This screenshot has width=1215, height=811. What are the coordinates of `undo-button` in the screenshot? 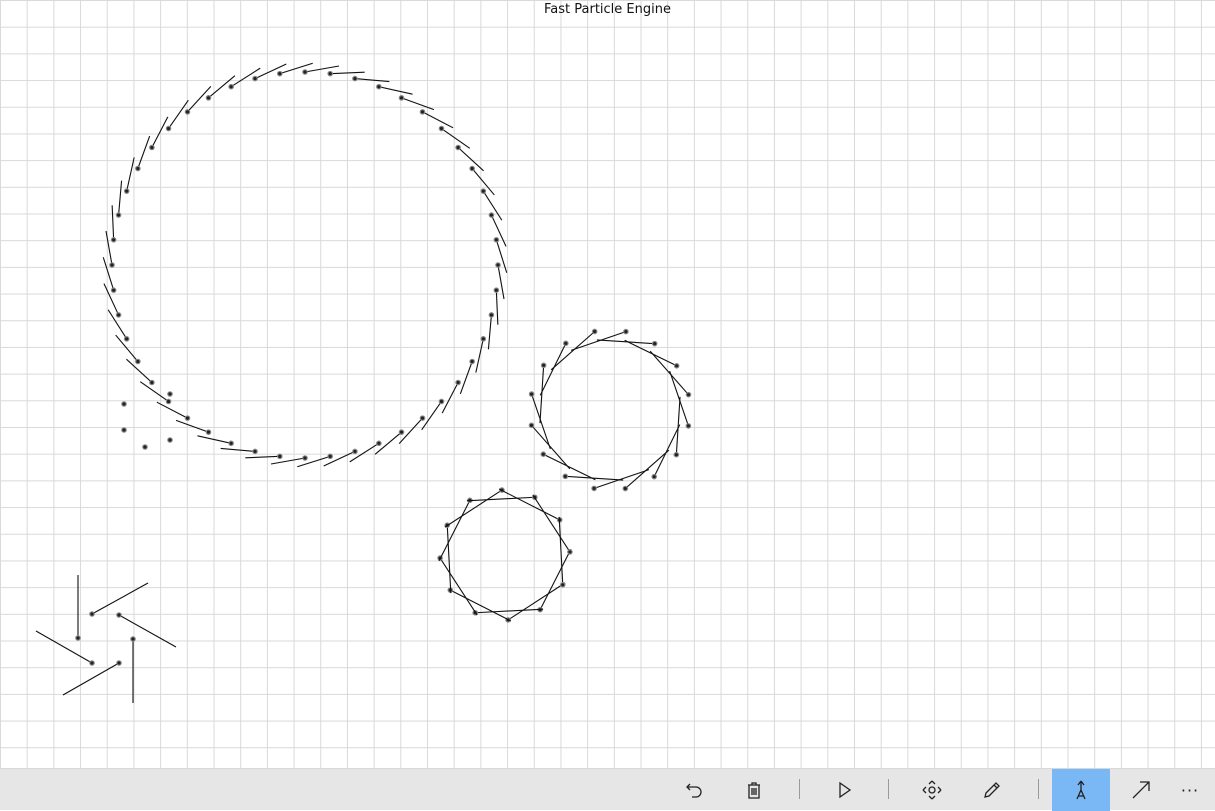 It's located at (694, 790).